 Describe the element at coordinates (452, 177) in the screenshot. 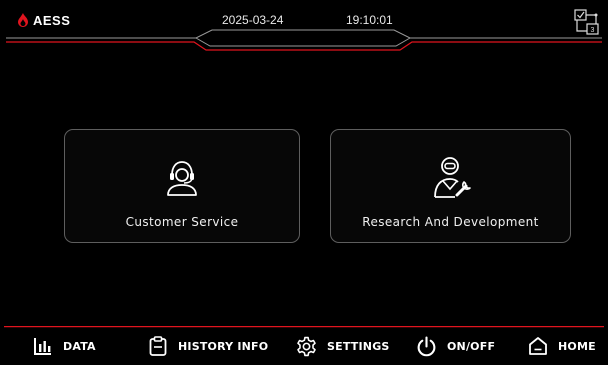

I see `engineer-wrench-icon` at that location.